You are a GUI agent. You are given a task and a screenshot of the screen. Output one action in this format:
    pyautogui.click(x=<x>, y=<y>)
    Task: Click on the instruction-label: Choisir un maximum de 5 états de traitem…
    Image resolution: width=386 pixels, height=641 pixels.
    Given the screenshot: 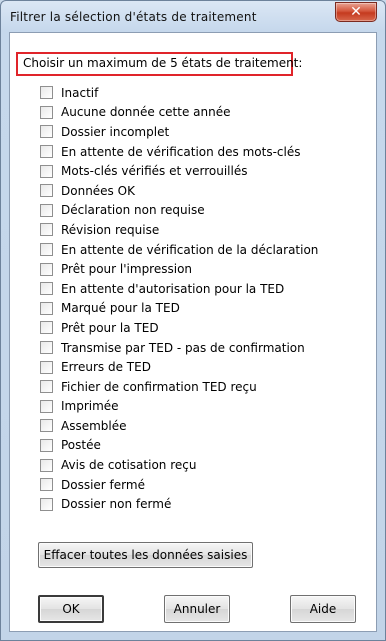 What is the action you would take?
    pyautogui.click(x=159, y=64)
    